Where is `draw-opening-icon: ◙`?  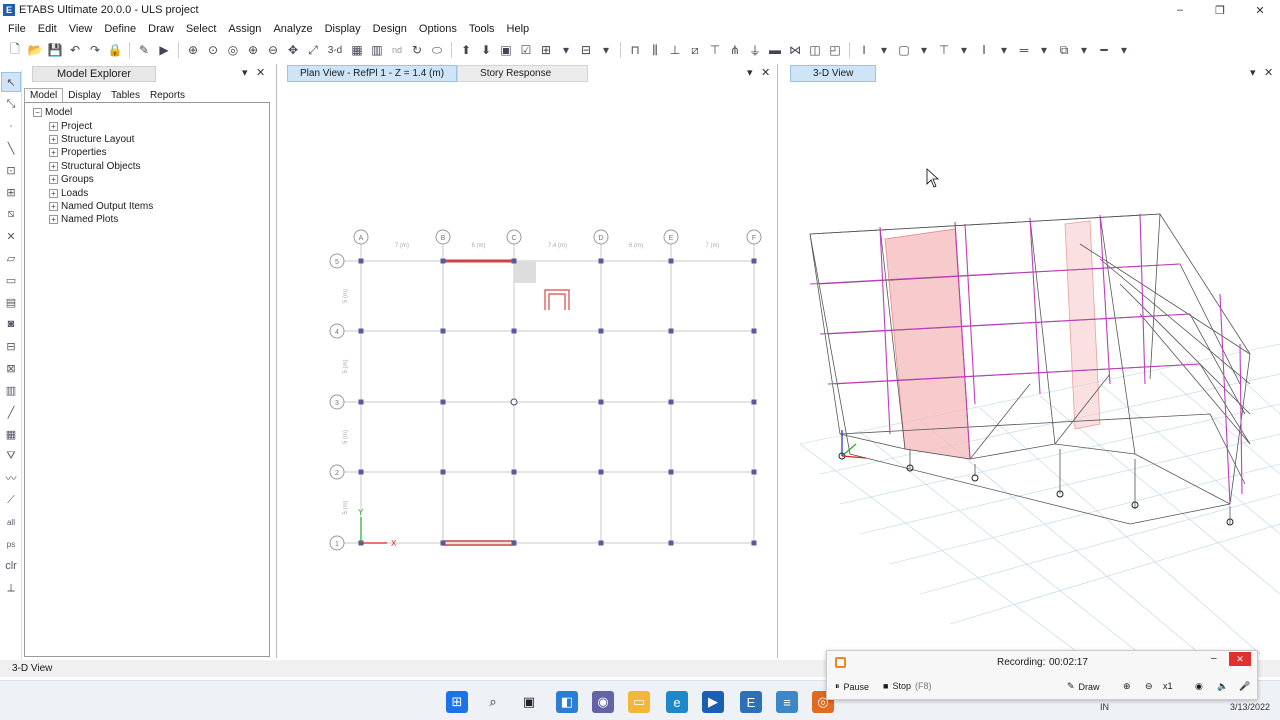
draw-opening-icon: ◙ is located at coordinates (11, 324).